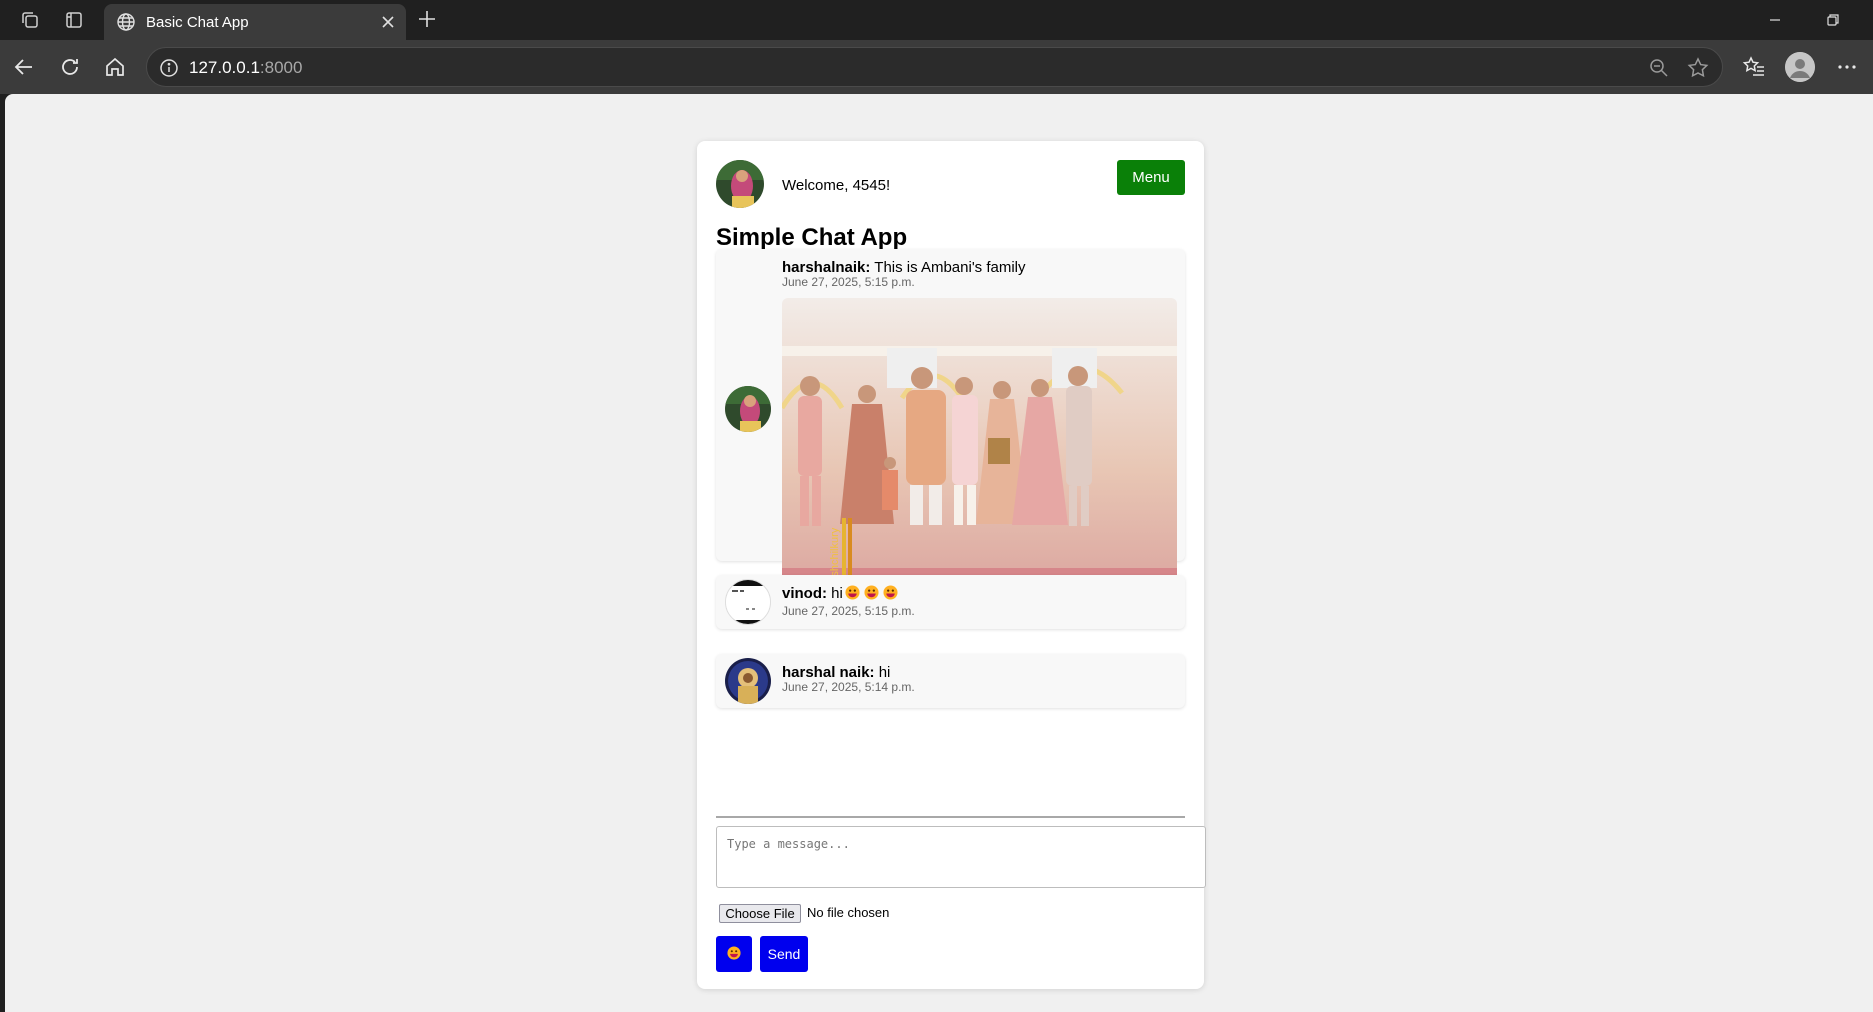 This screenshot has width=1873, height=1012. Describe the element at coordinates (1151, 177) in the screenshot. I see `menu-button: Menu` at that location.